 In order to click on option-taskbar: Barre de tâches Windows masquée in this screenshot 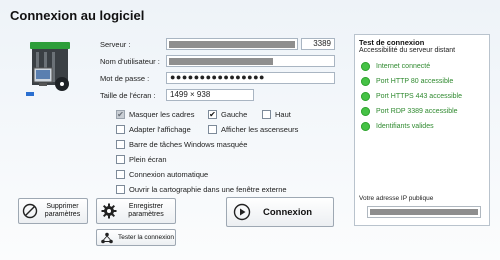, I will do `click(181, 144)`.